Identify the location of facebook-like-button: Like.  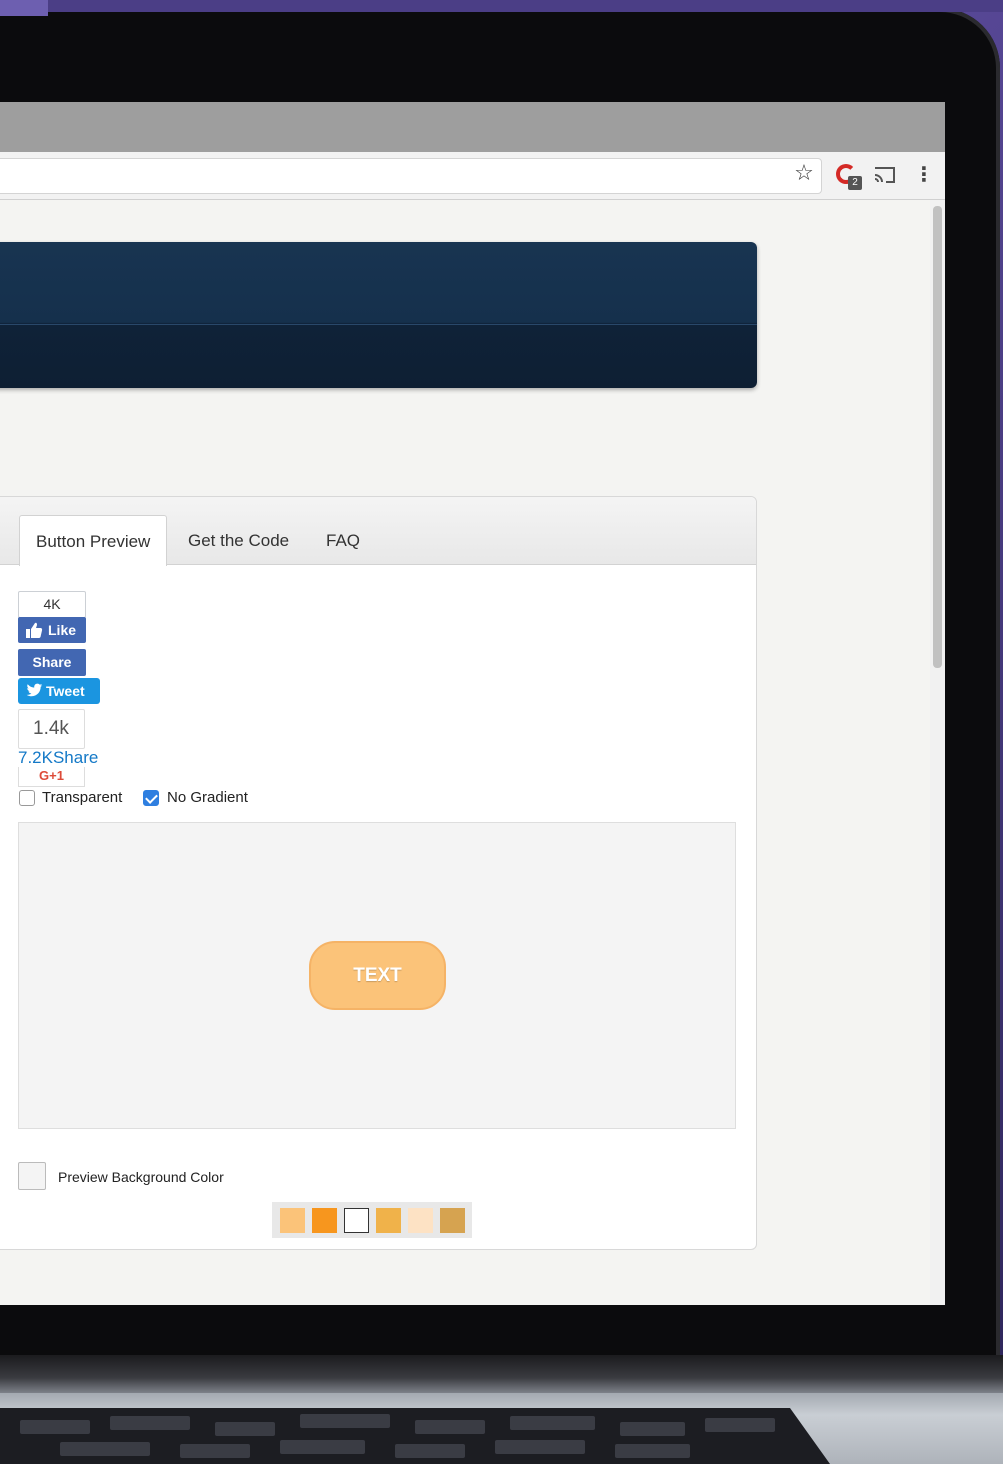
(52, 630).